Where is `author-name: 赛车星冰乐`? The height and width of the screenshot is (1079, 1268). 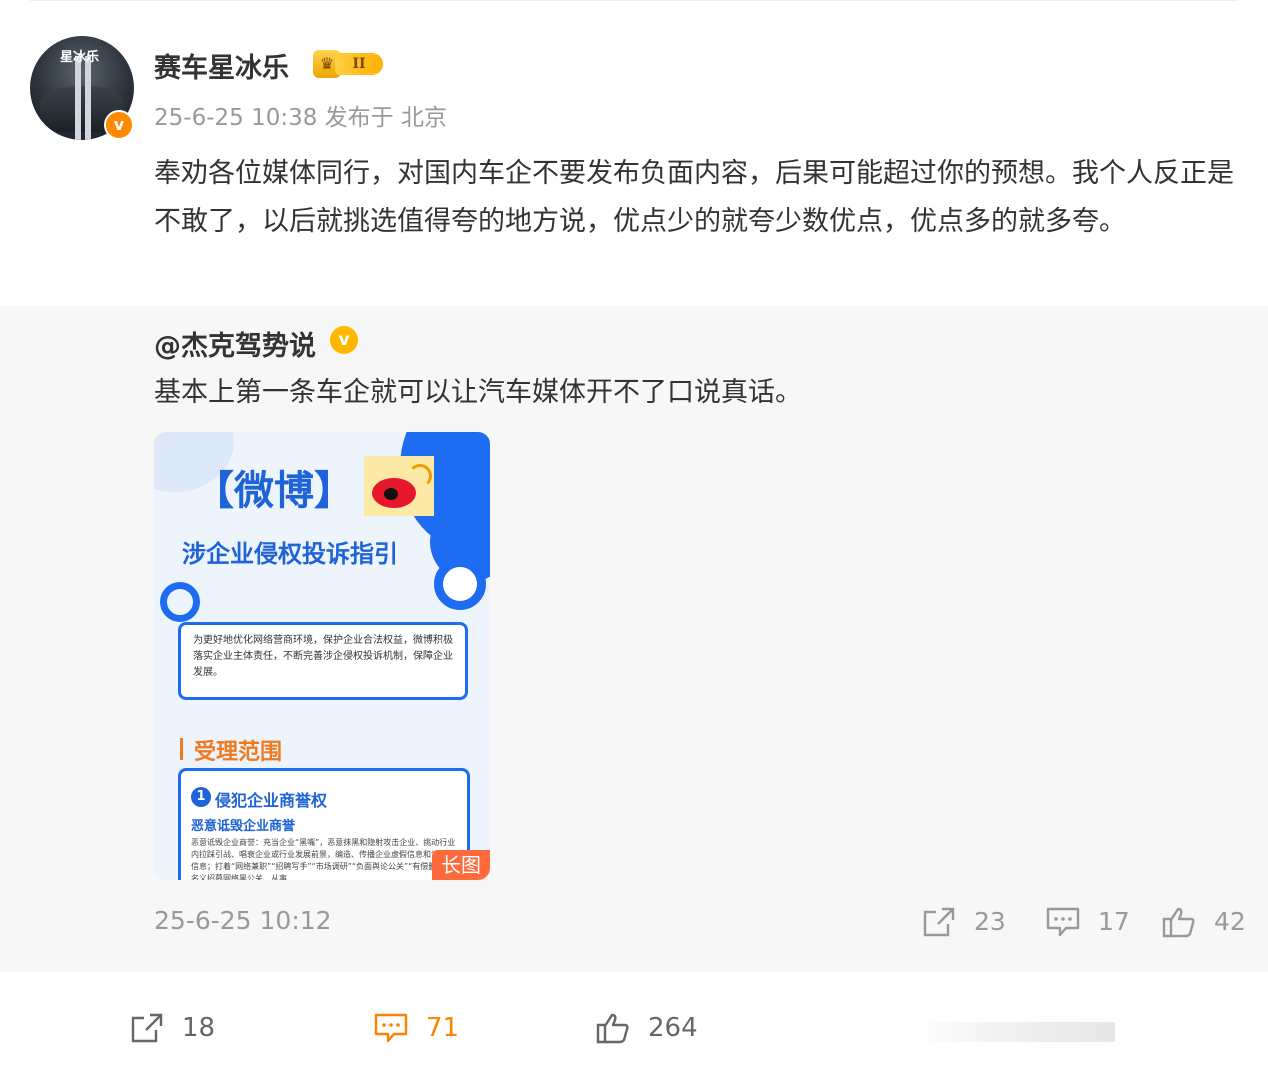
author-name: 赛车星冰乐 is located at coordinates (221, 65).